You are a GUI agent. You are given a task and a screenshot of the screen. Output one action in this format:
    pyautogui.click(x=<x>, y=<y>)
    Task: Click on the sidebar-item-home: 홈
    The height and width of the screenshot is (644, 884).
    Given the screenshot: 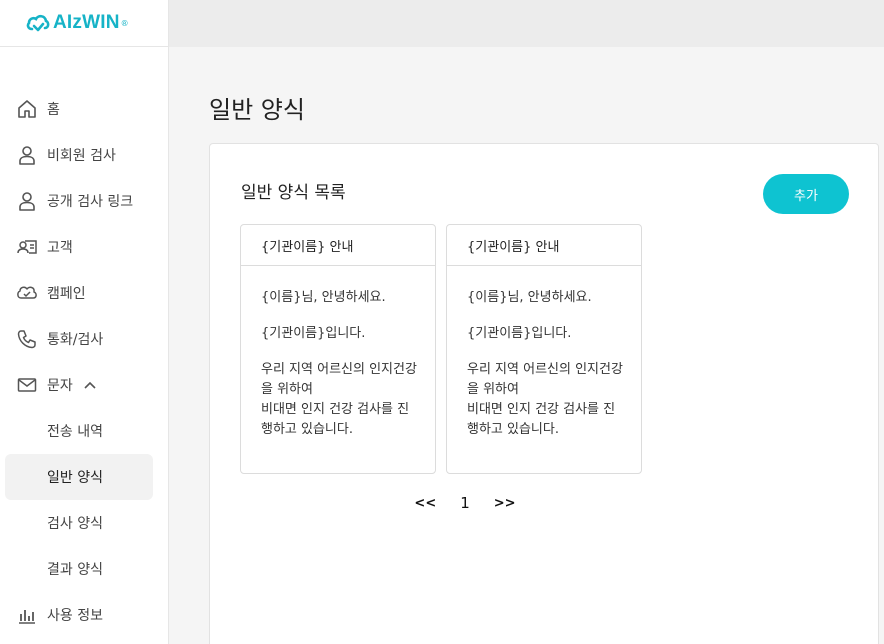 What is the action you would take?
    pyautogui.click(x=84, y=109)
    